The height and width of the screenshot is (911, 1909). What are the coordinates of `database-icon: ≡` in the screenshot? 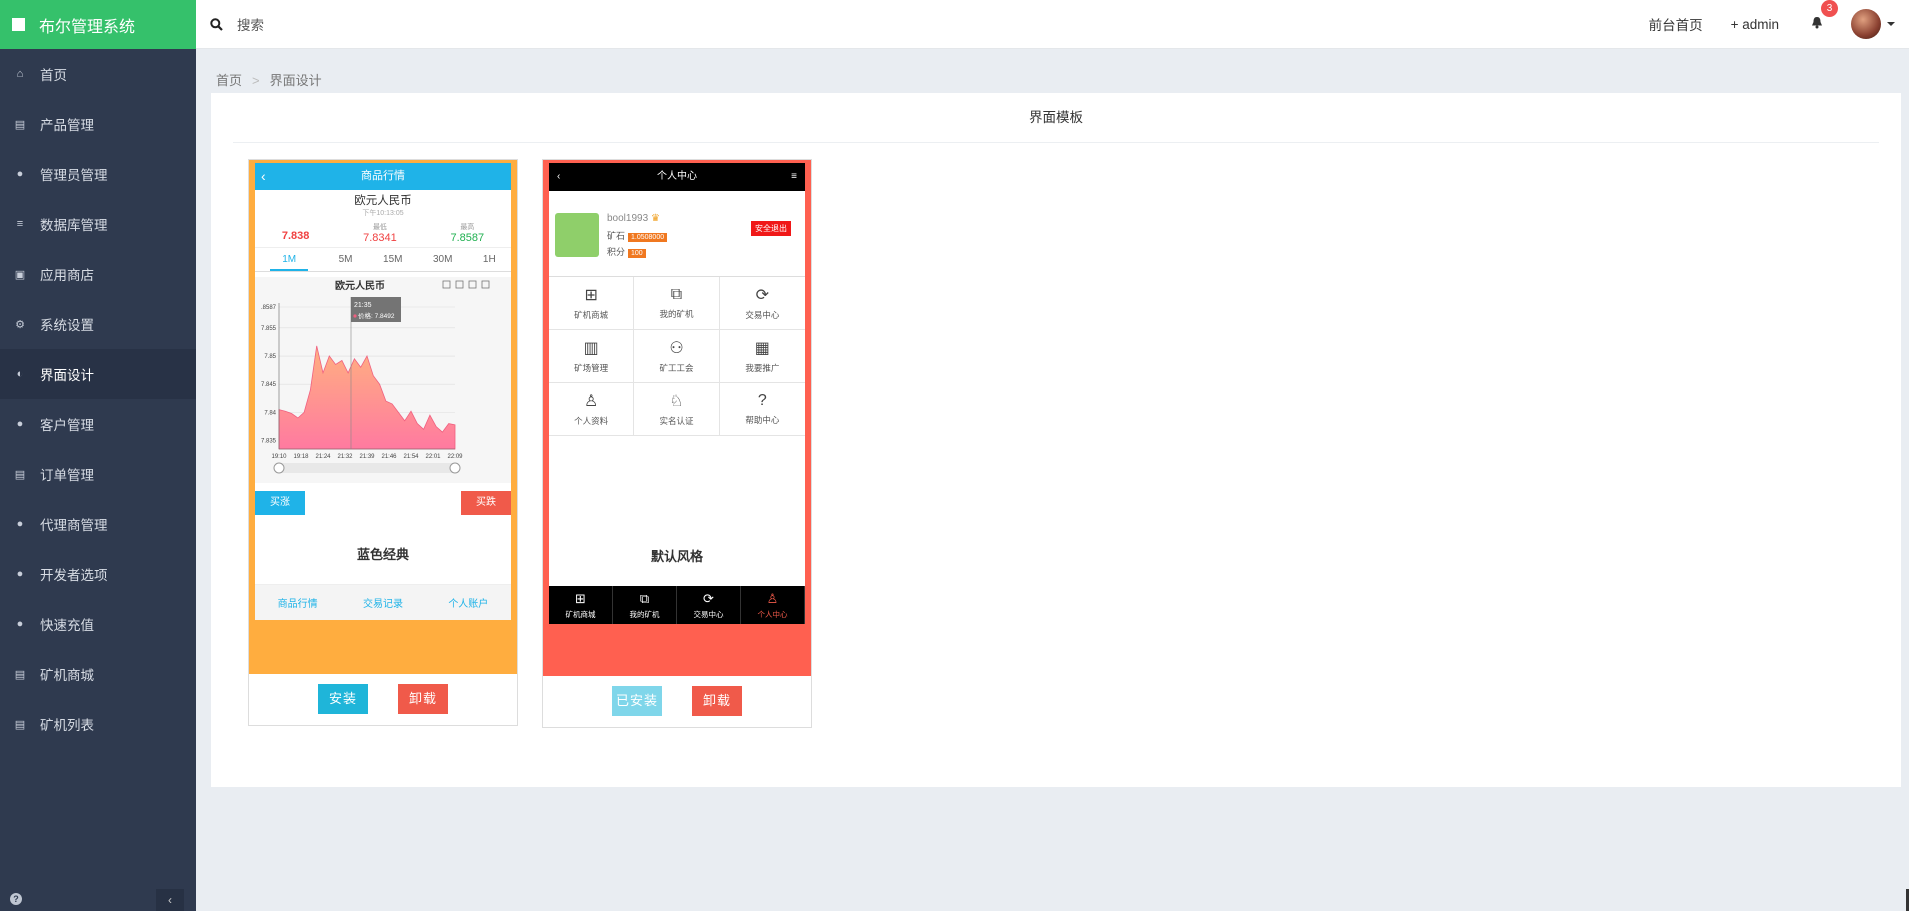 It's located at (20, 224).